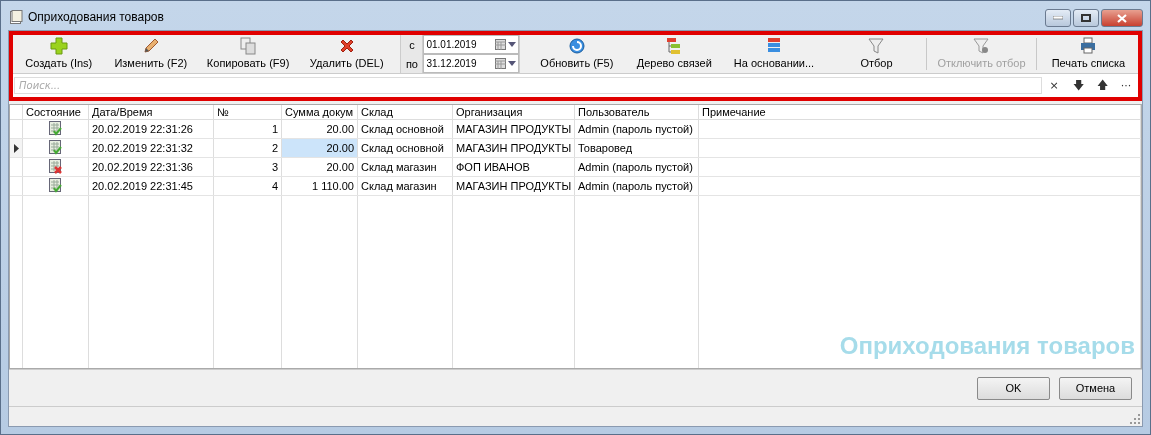  I want to click on column-header: Состояние, so click(56, 112).